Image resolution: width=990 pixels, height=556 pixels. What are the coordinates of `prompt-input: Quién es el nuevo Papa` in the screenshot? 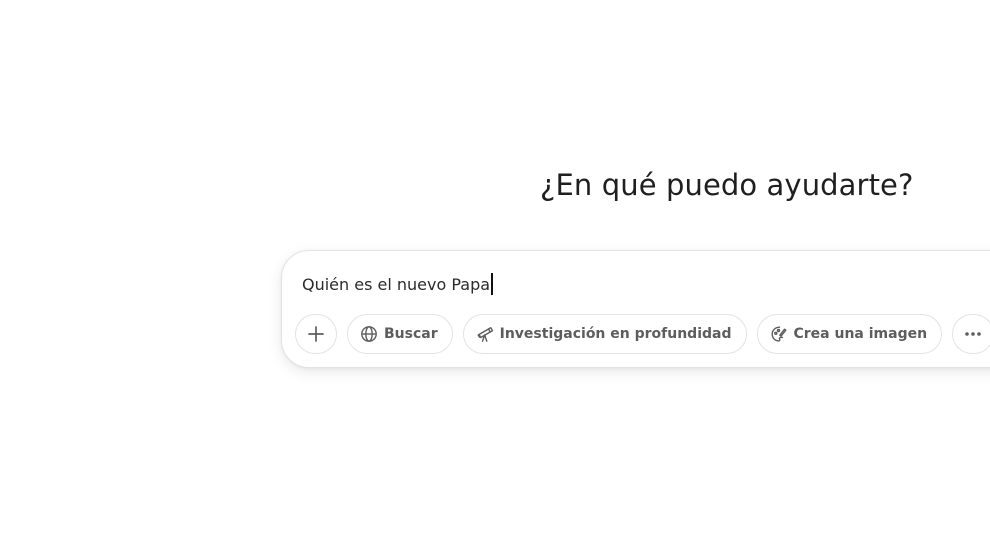 It's located at (397, 284).